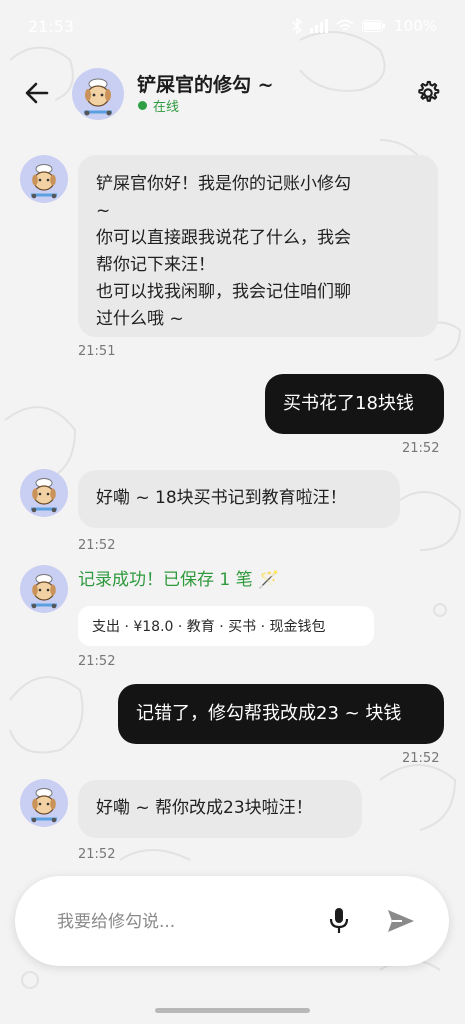  What do you see at coordinates (223, 292) in the screenshot?
I see `message-line: 也可以找我闲聊，我会记住咱们聊` at bounding box center [223, 292].